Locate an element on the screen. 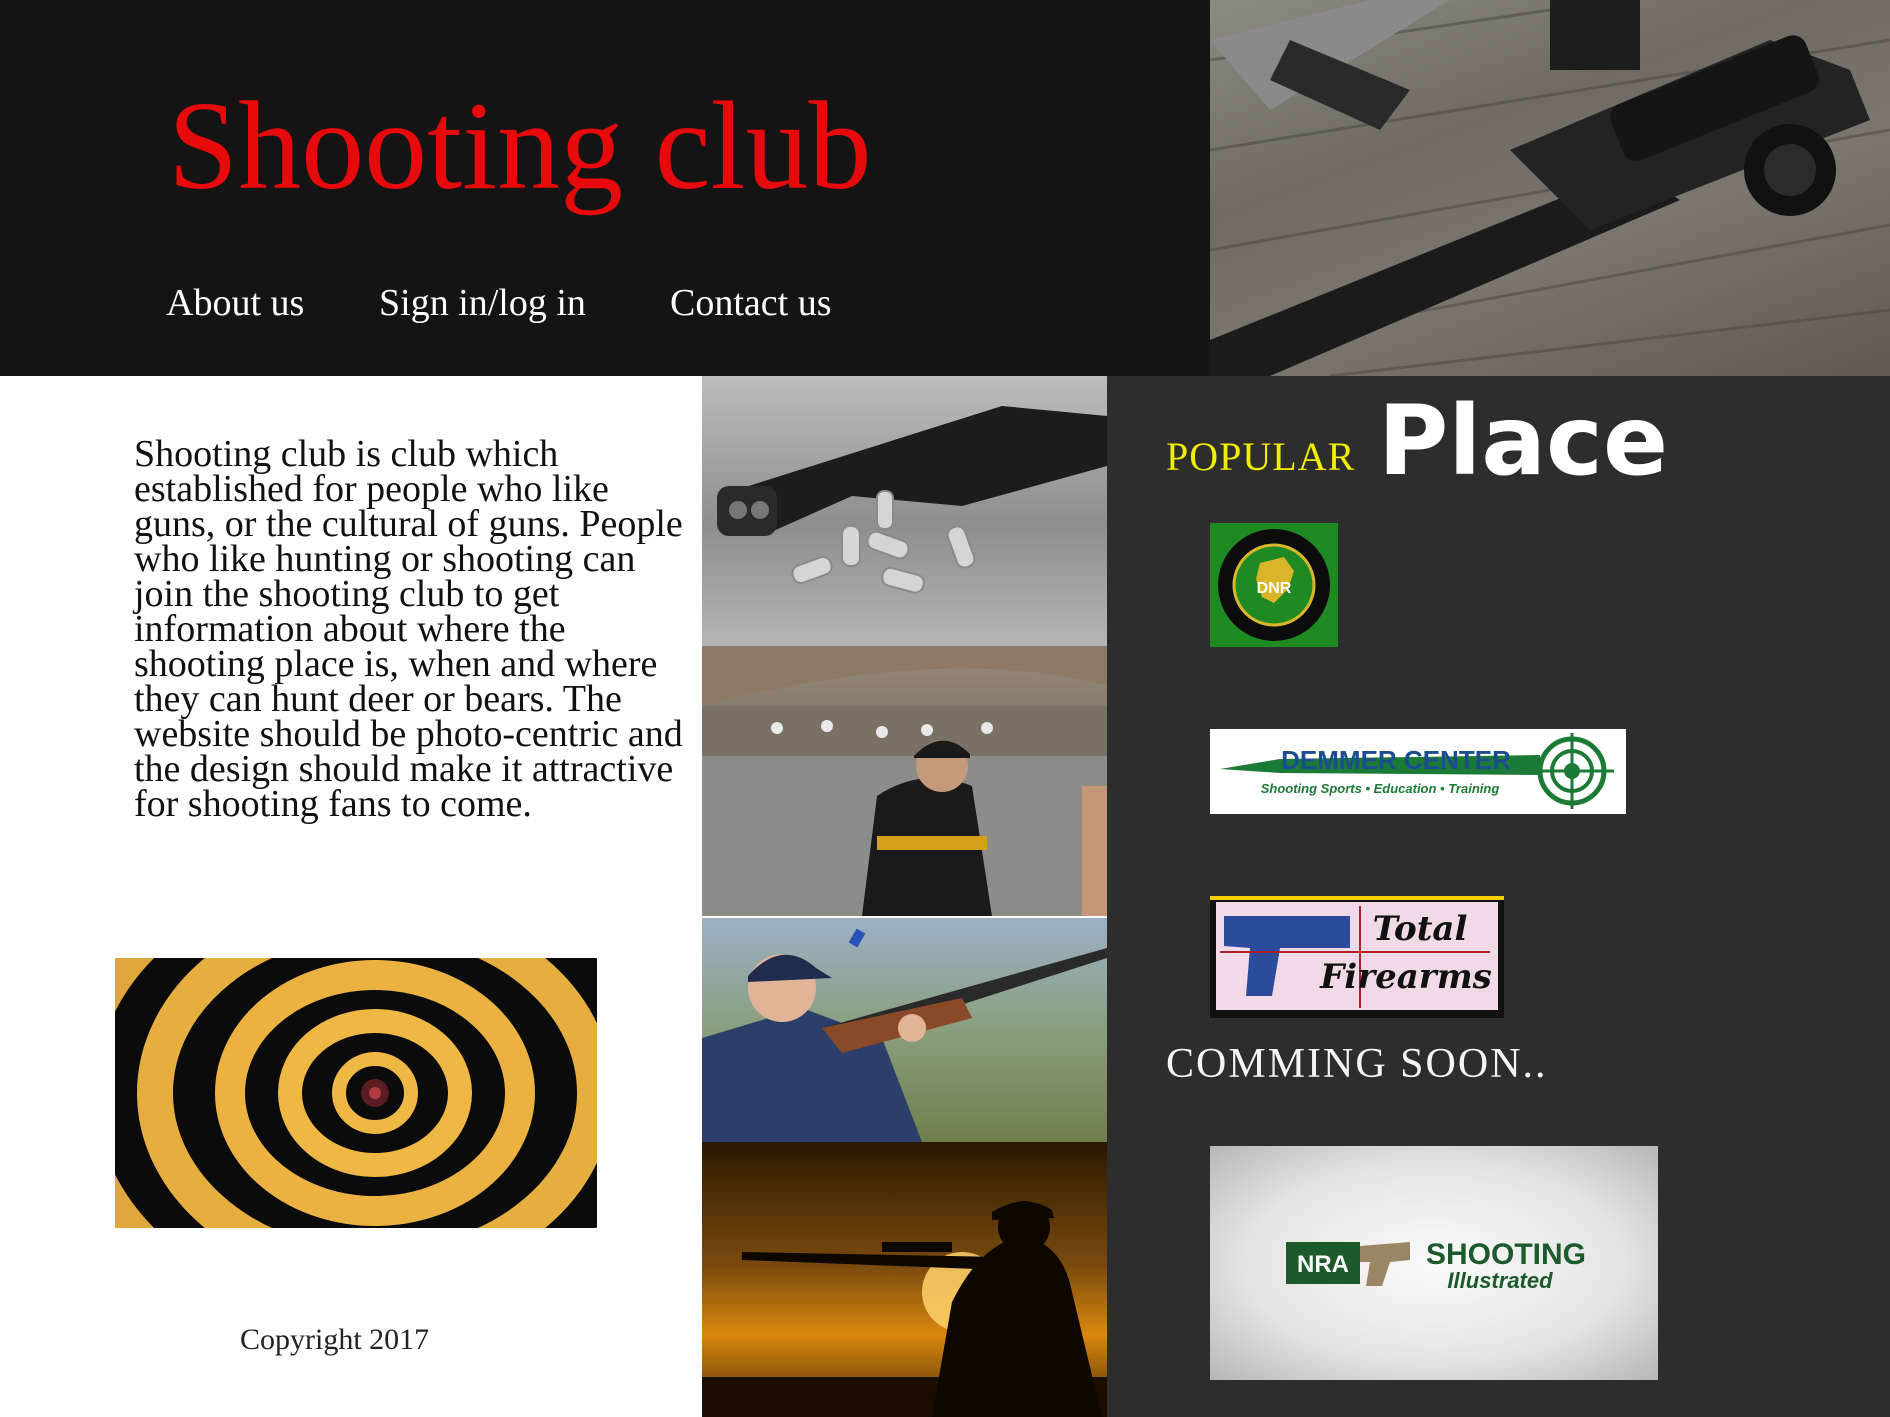 The height and width of the screenshot is (1417, 1890). dnr-michigan-logo: DNR is located at coordinates (1274, 585).